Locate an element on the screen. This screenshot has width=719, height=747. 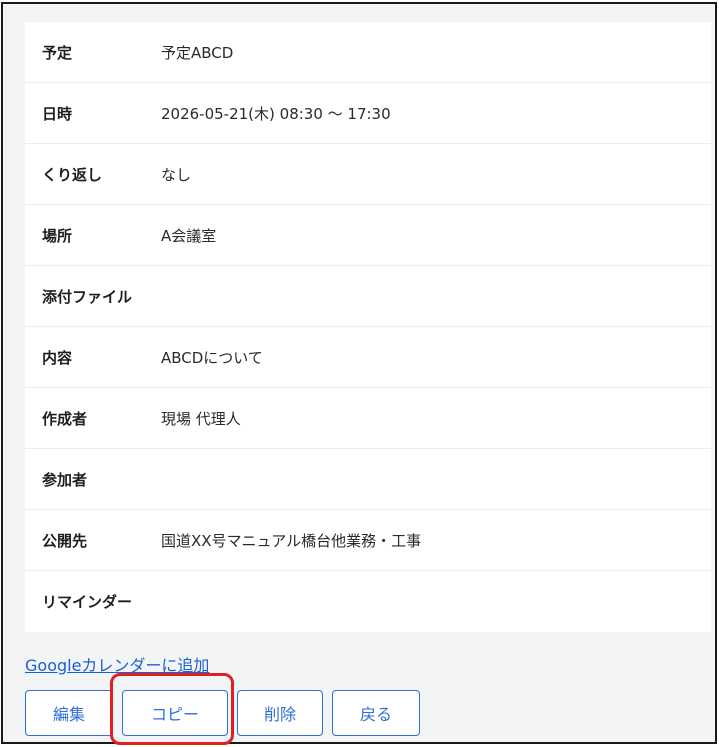
detail-row-creator: 作成者 現場 代理人 is located at coordinates (368, 418).